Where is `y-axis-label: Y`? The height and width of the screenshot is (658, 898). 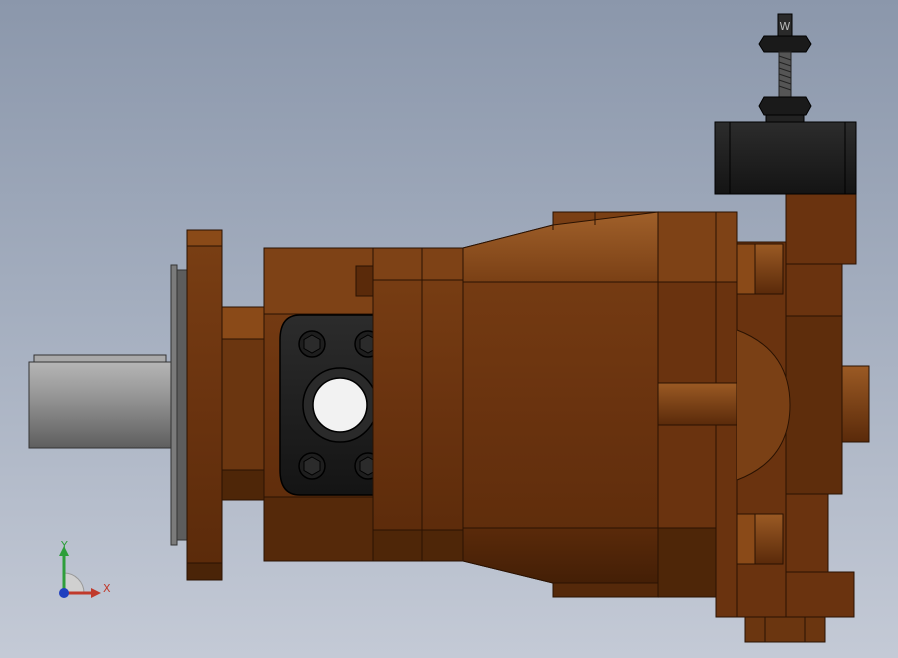
y-axis-label: Y is located at coordinates (64, 545).